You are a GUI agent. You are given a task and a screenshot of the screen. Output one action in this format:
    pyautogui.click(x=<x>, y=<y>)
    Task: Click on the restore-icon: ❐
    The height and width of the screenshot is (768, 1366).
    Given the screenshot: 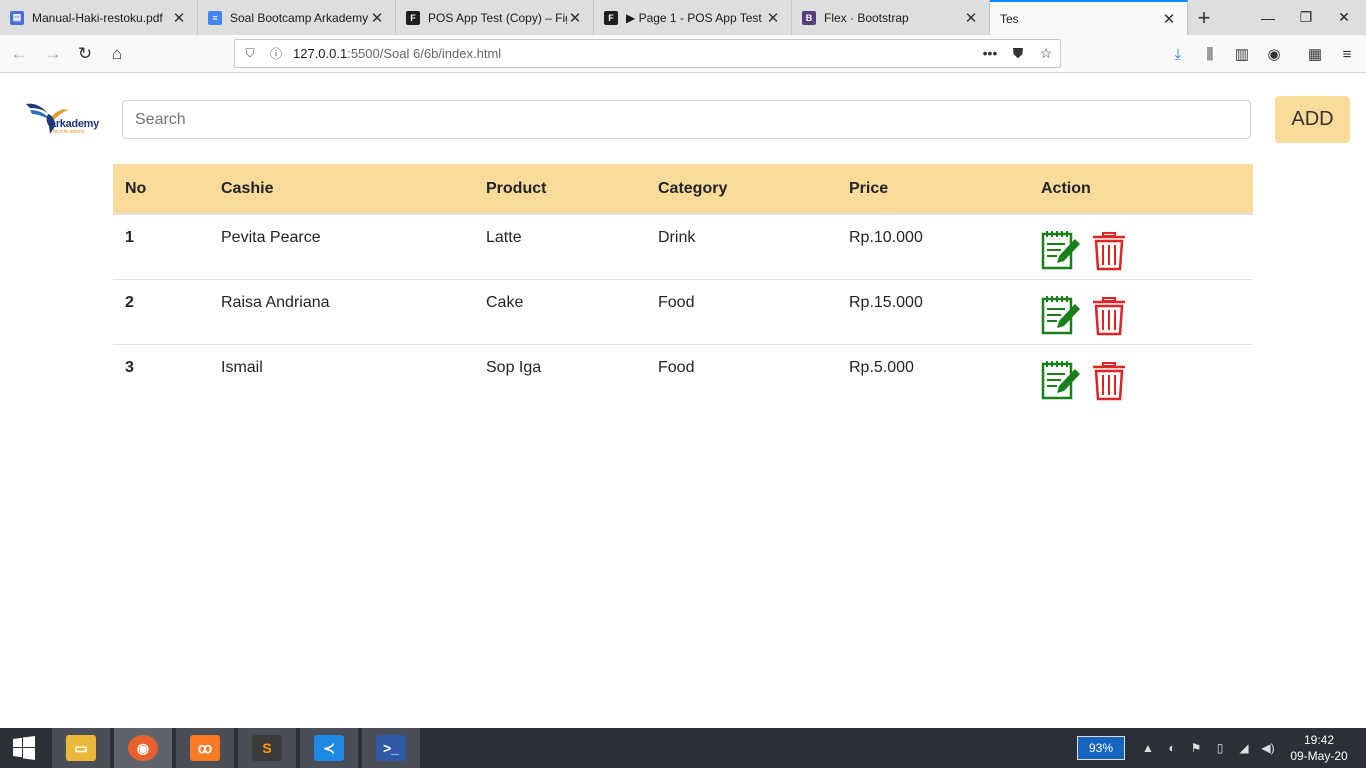 What is the action you would take?
    pyautogui.click(x=1306, y=17)
    